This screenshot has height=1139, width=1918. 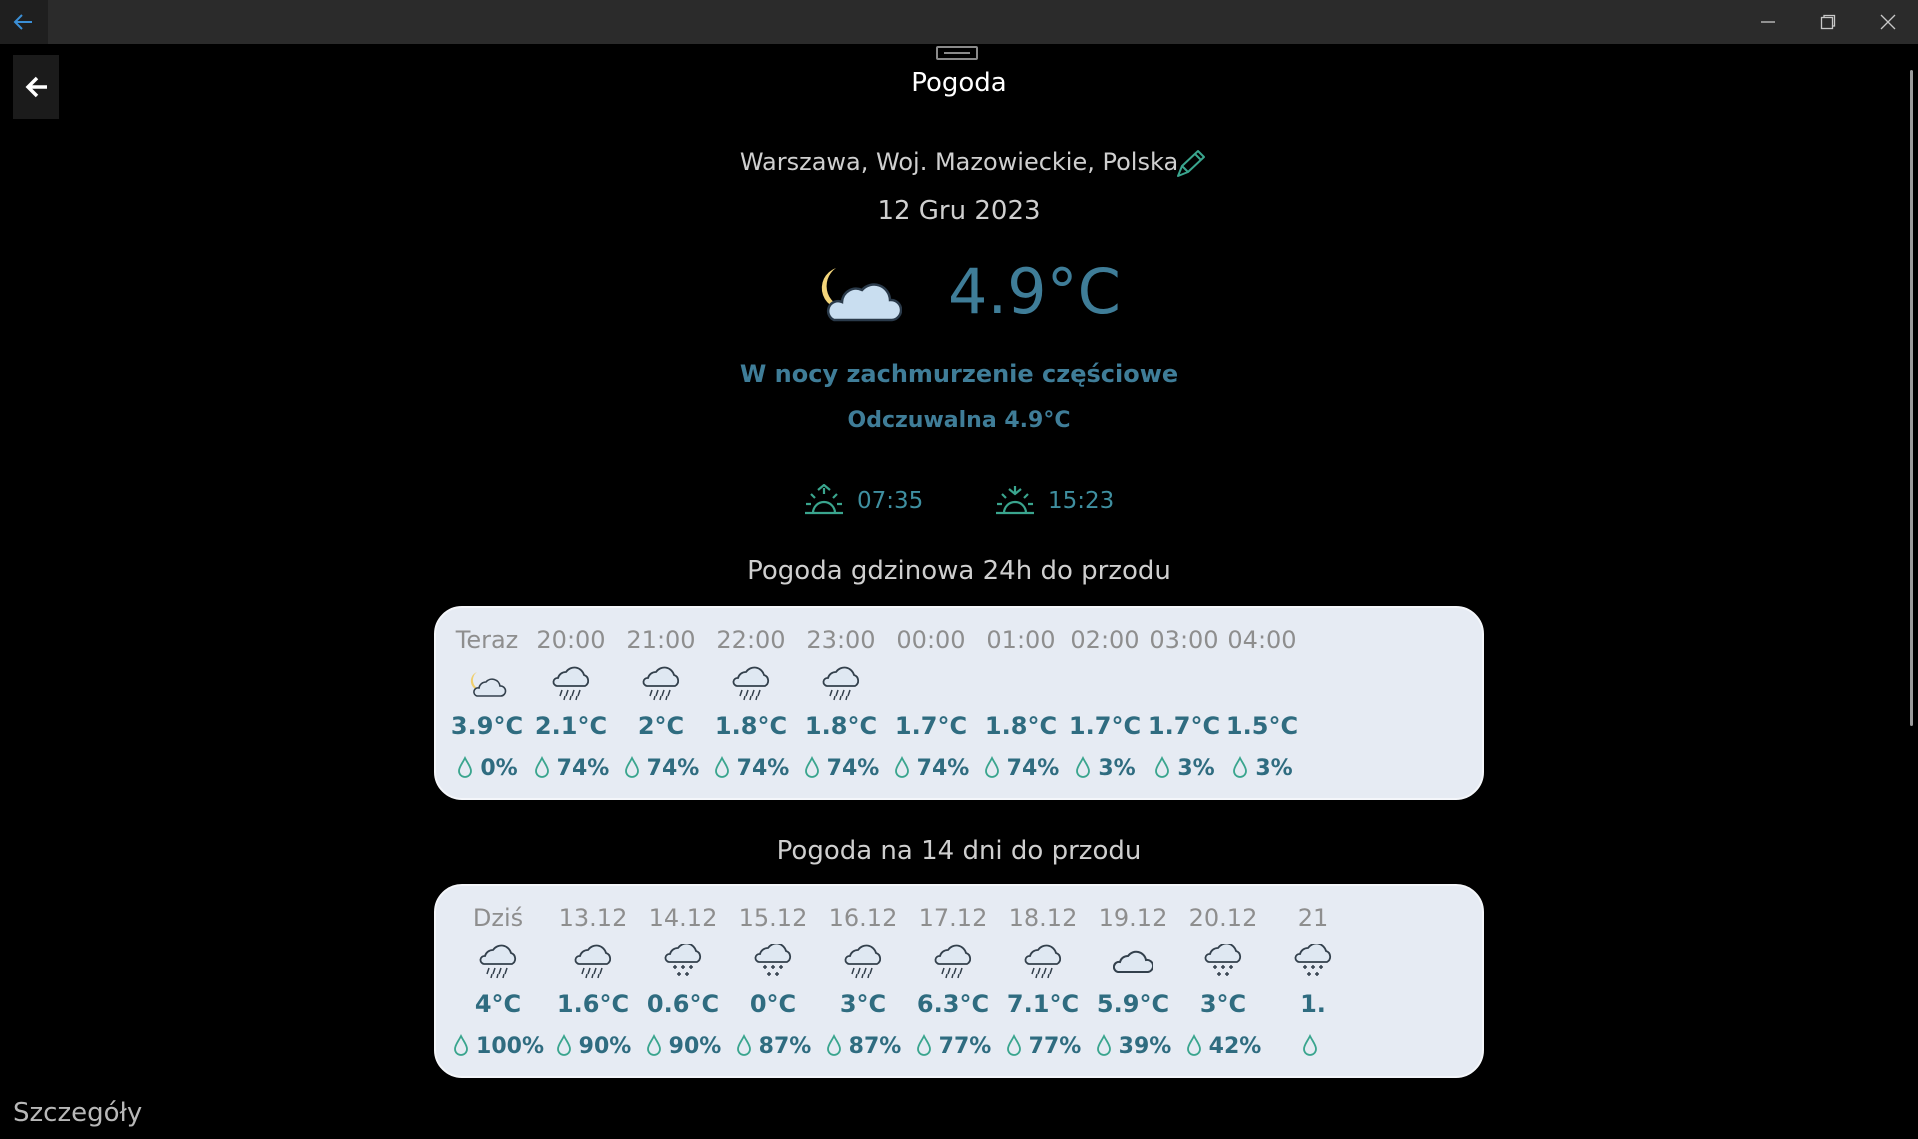 I want to click on hourly-item: 04:00 1.5°C 3%, so click(x=1262, y=703).